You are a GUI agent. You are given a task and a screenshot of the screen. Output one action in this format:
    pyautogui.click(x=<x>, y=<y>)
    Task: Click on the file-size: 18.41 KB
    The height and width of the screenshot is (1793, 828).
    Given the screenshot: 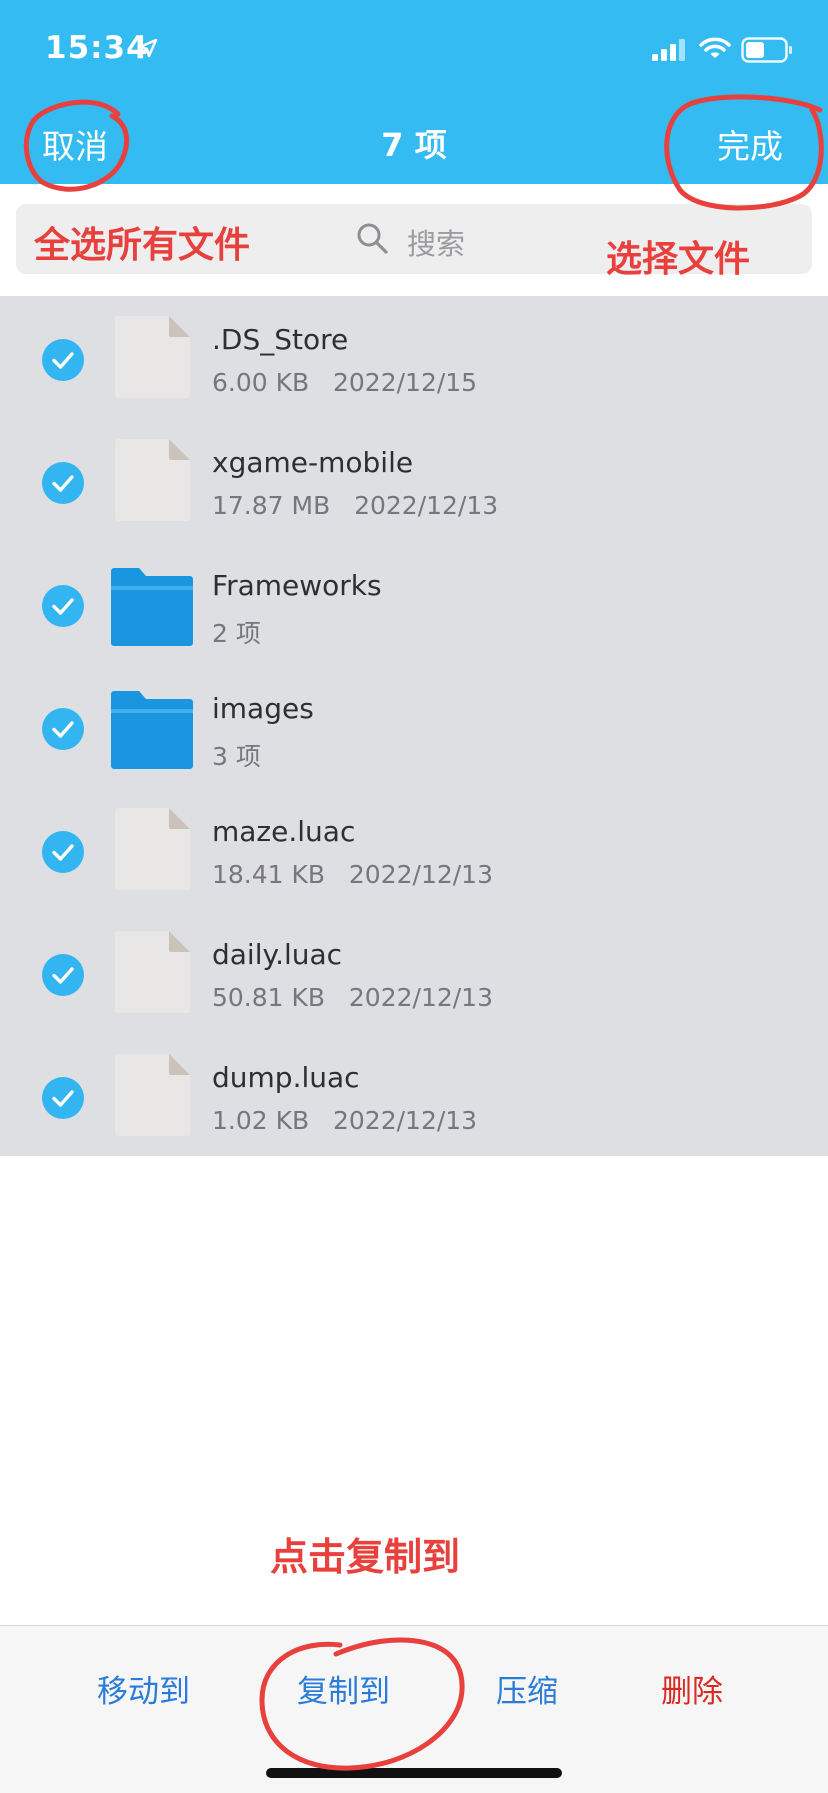 What is the action you would take?
    pyautogui.click(x=269, y=874)
    